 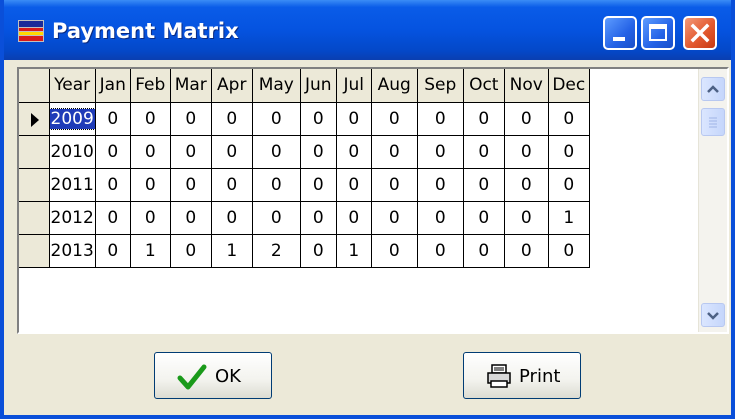 I want to click on table-row: 2013 0 1 0 1 2 0 1 0 0 0 0 0, so click(x=304, y=251).